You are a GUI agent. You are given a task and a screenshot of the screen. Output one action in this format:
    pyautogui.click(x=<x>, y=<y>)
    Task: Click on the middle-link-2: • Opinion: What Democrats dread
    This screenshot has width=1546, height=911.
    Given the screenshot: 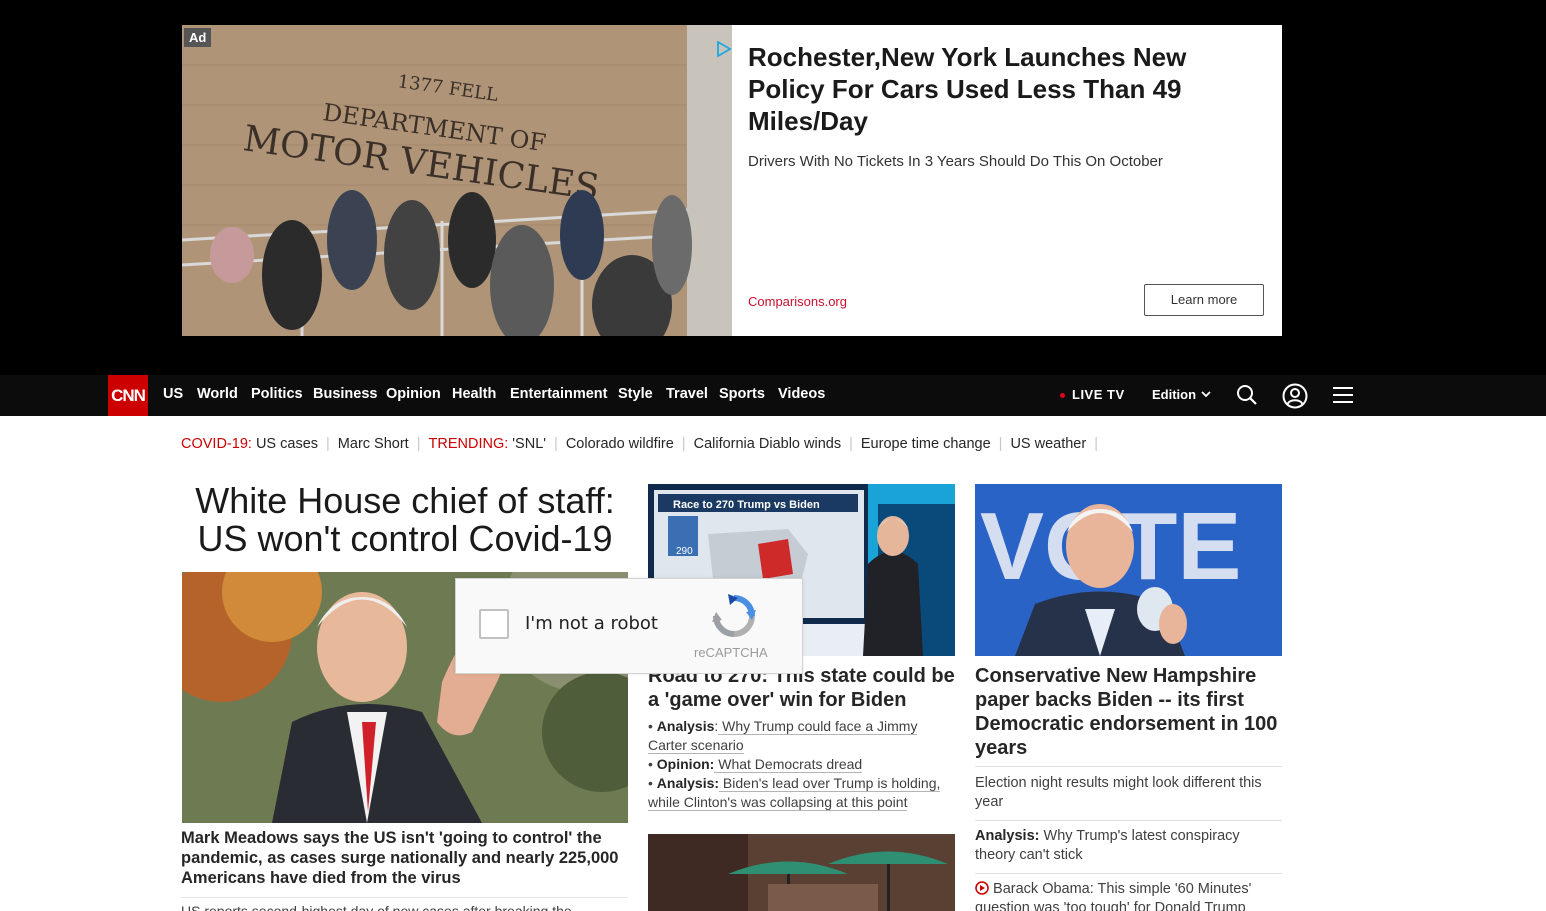 What is the action you would take?
    pyautogui.click(x=798, y=764)
    